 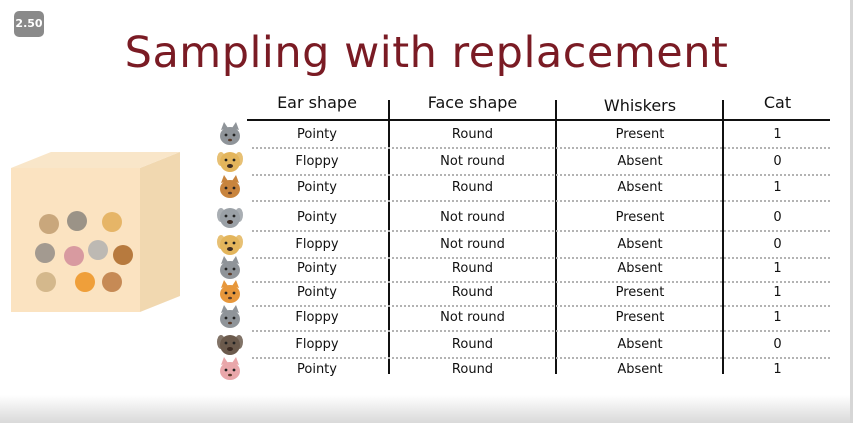 What do you see at coordinates (317, 102) in the screenshot?
I see `column-header-ear-shape: Ear shape` at bounding box center [317, 102].